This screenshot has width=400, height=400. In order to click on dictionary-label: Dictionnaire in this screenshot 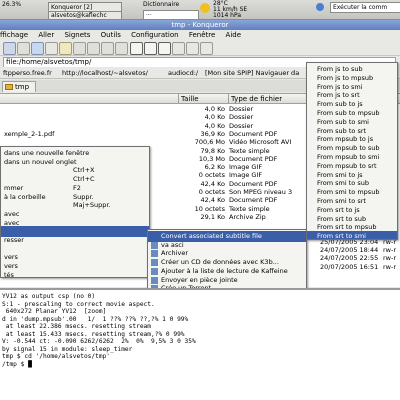, I will do `click(161, 4)`.